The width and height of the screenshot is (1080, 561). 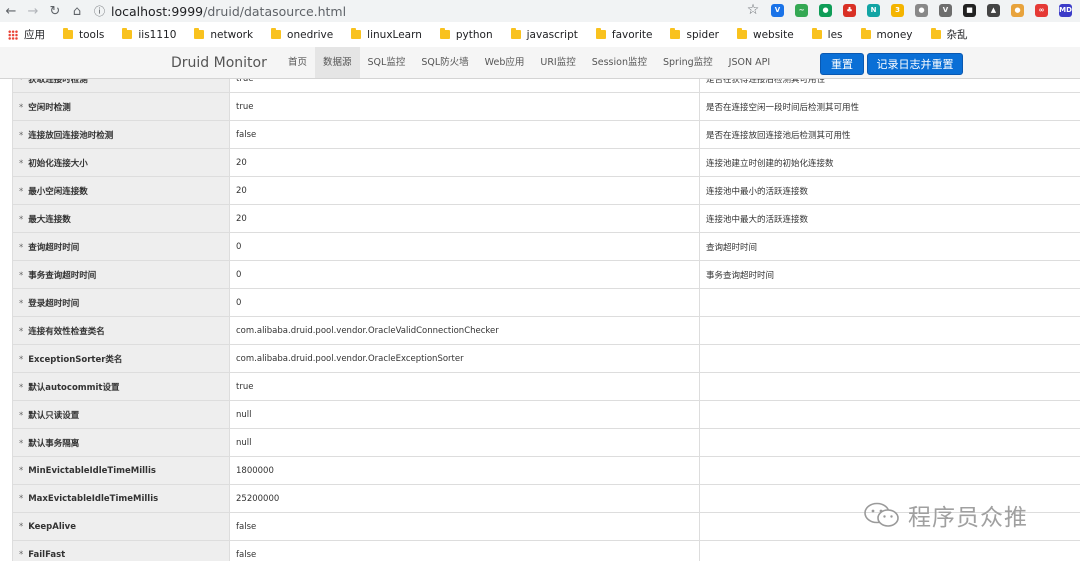 I want to click on tab-7: Spring监控, so click(x=688, y=62).